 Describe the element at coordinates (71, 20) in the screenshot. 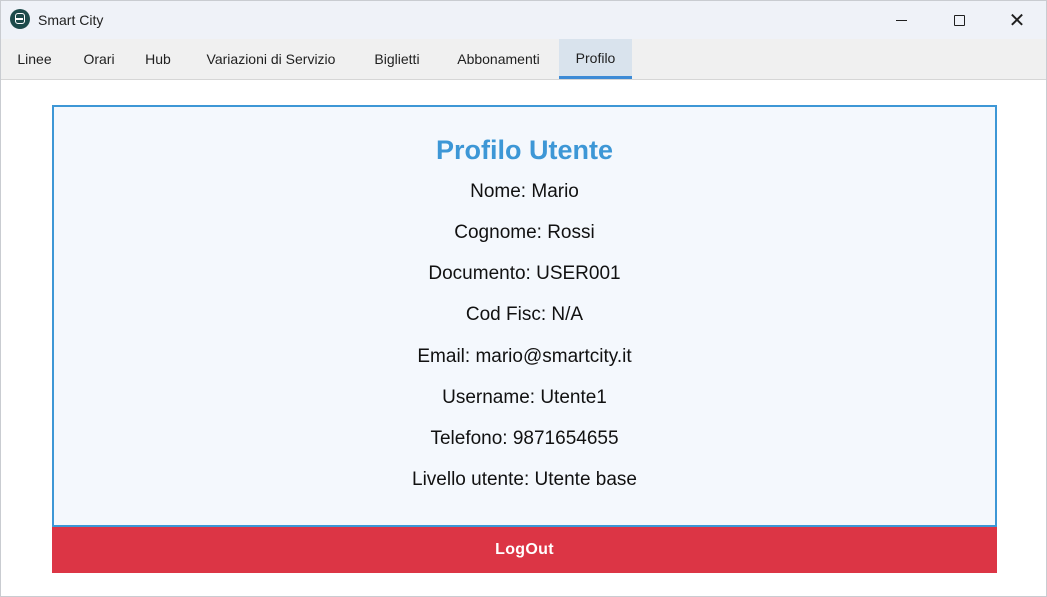

I see `window-title: Smart City` at that location.